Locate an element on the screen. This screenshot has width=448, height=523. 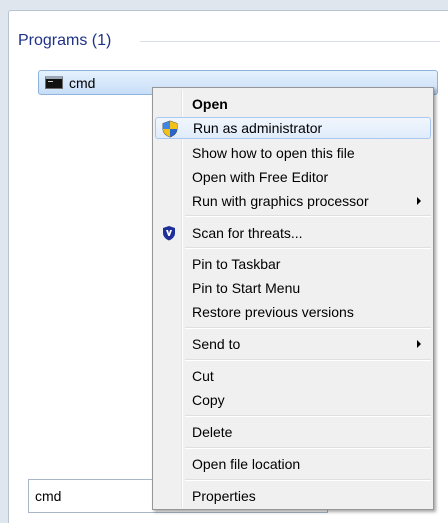
menu-item-send-to: Send to is located at coordinates (293, 344).